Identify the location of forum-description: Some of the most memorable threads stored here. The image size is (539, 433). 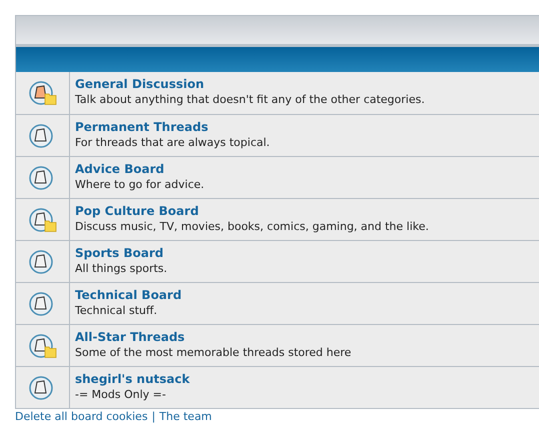
(213, 352).